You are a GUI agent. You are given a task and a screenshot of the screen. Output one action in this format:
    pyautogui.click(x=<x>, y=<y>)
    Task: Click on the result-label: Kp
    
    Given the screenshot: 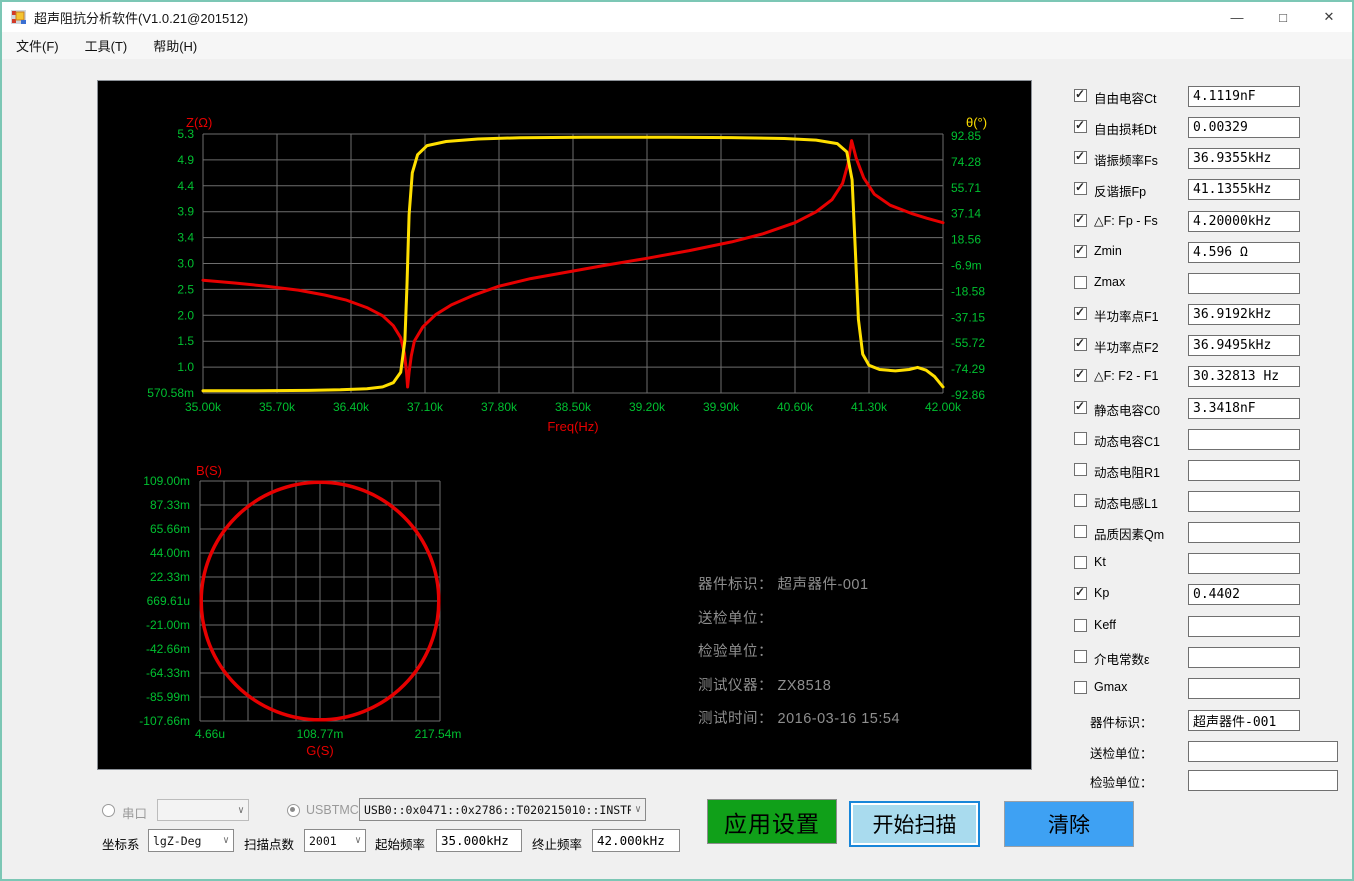 What is the action you would take?
    pyautogui.click(x=1102, y=593)
    